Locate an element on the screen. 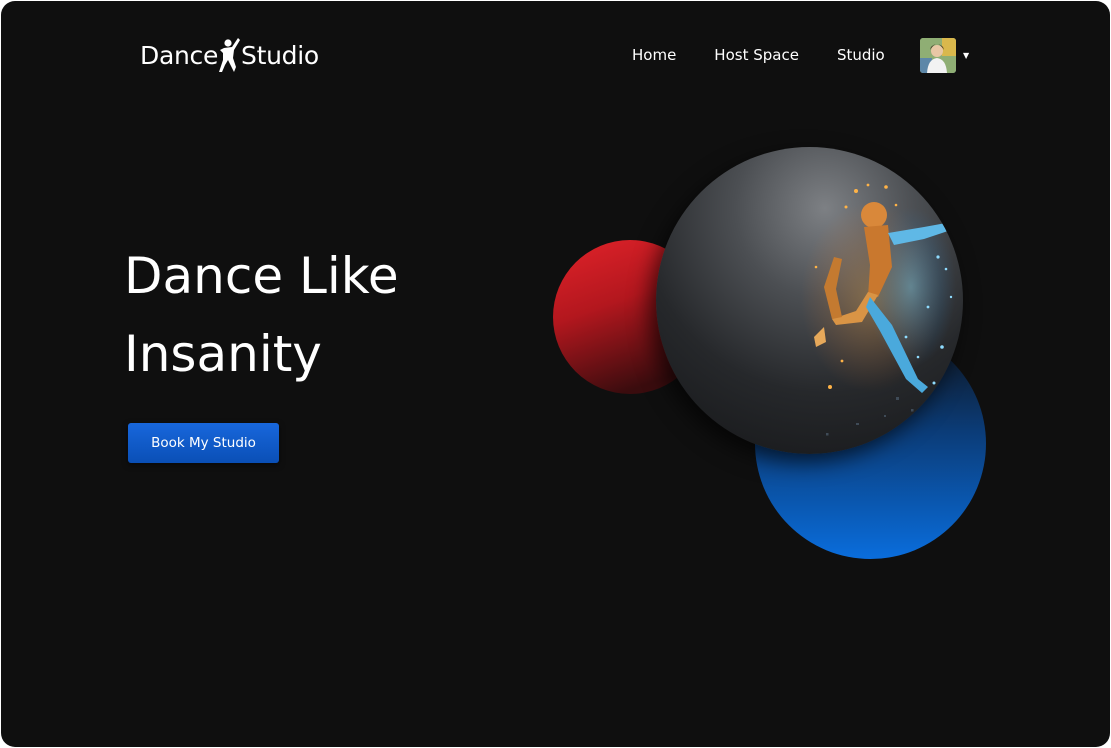 This screenshot has width=1111, height=748. book-my-studio-button: Book My Studio is located at coordinates (203, 443).